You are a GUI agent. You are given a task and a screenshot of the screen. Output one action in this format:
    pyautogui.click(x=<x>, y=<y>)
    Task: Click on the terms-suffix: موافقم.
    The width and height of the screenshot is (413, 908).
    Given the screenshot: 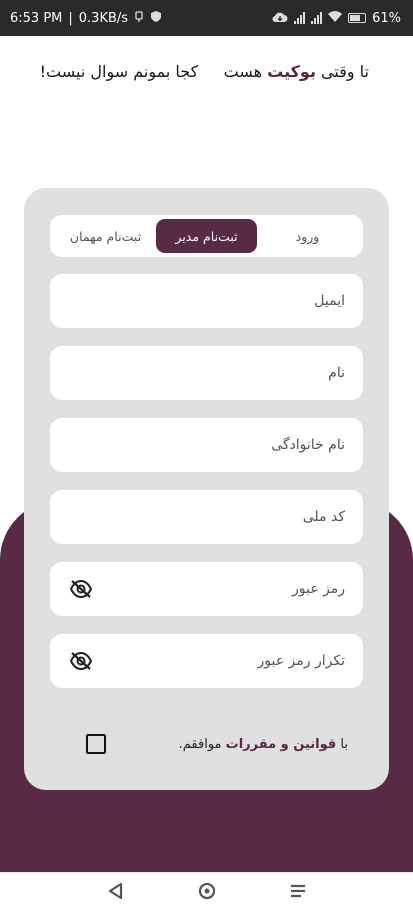 What is the action you would take?
    pyautogui.click(x=202, y=744)
    